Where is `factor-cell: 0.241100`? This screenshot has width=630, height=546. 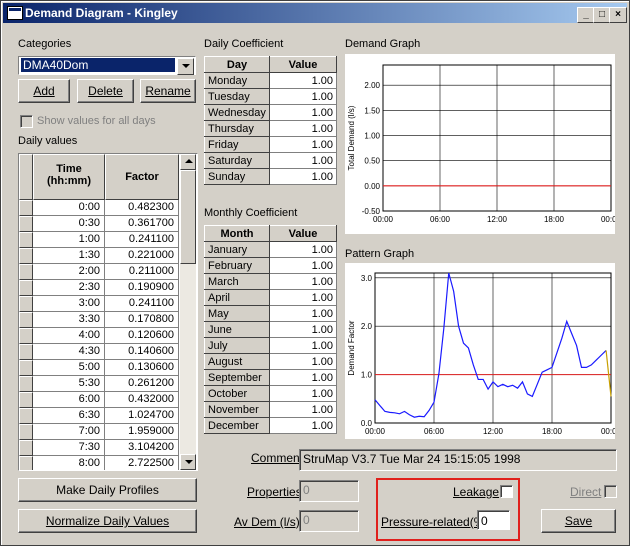 factor-cell: 0.241100 is located at coordinates (142, 304).